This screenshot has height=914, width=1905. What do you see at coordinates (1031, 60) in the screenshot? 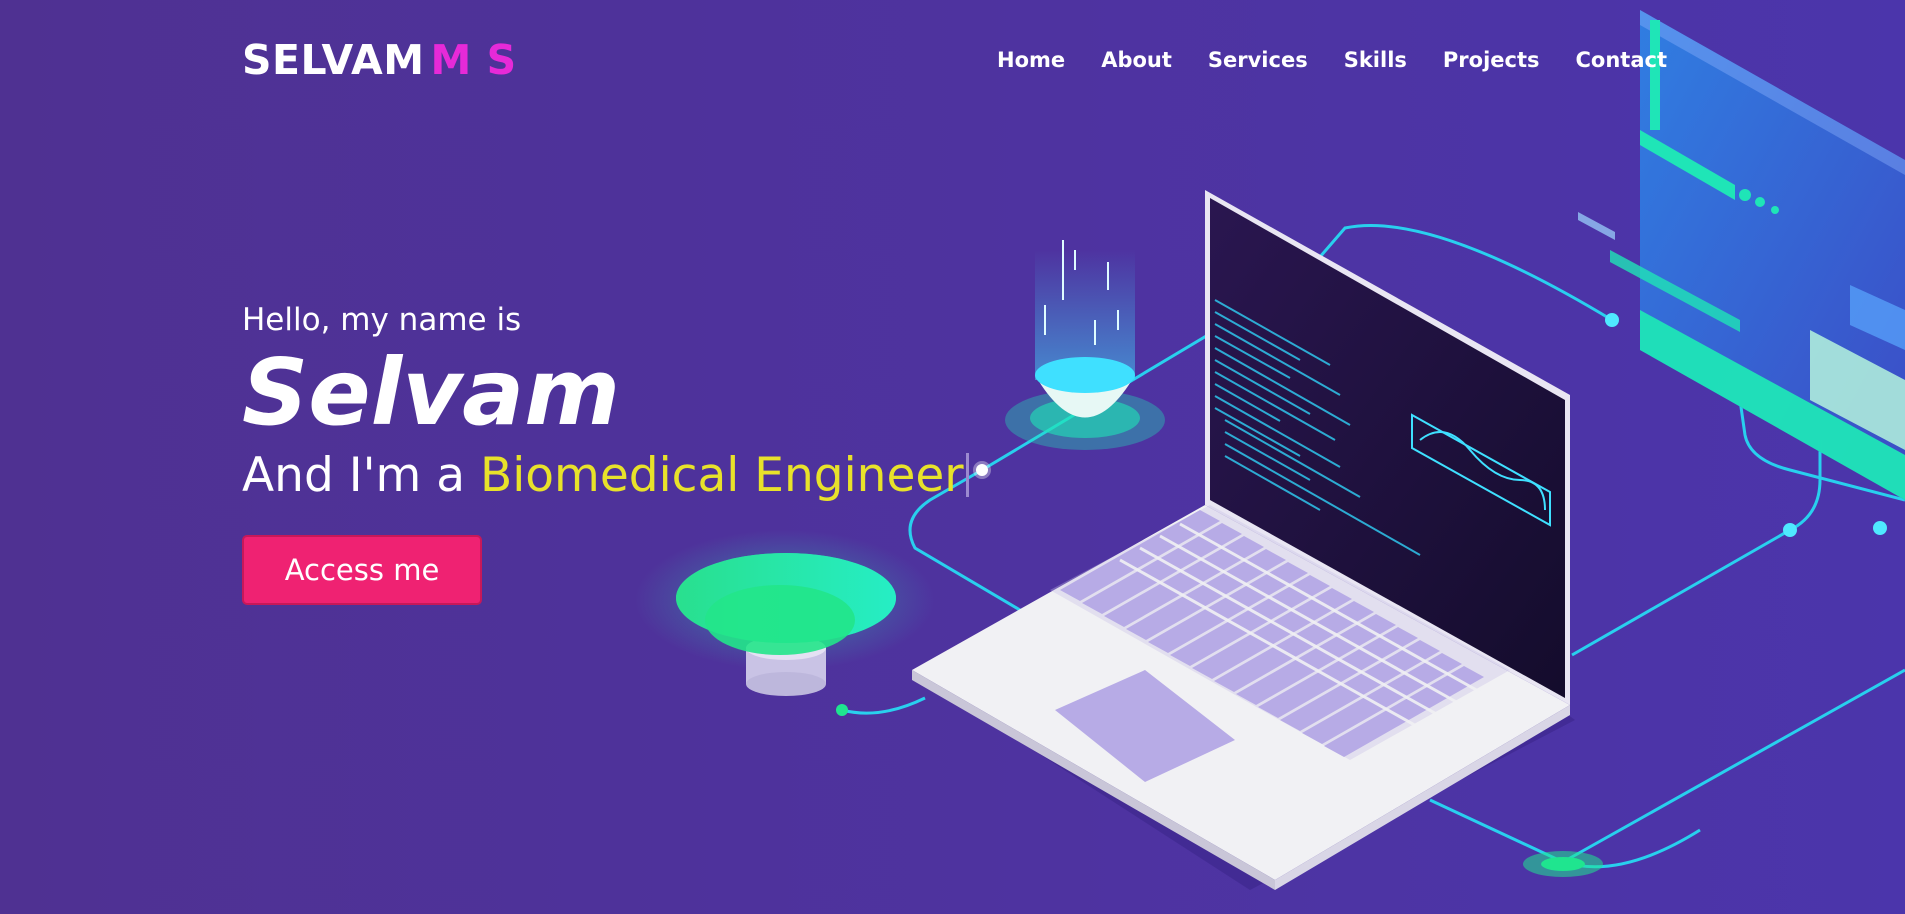
I see `nav-item-home: Home` at bounding box center [1031, 60].